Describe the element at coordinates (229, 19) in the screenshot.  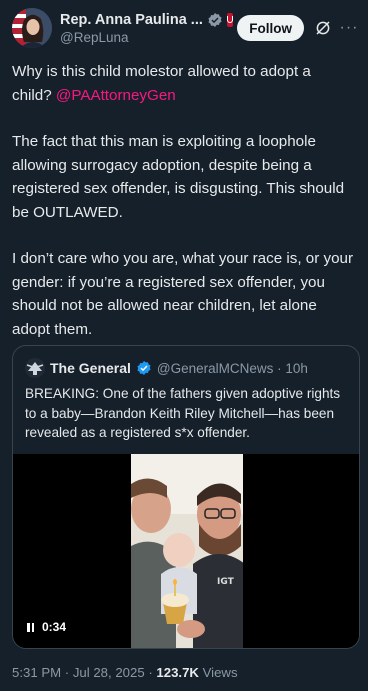
I see `government-badge-icon` at that location.